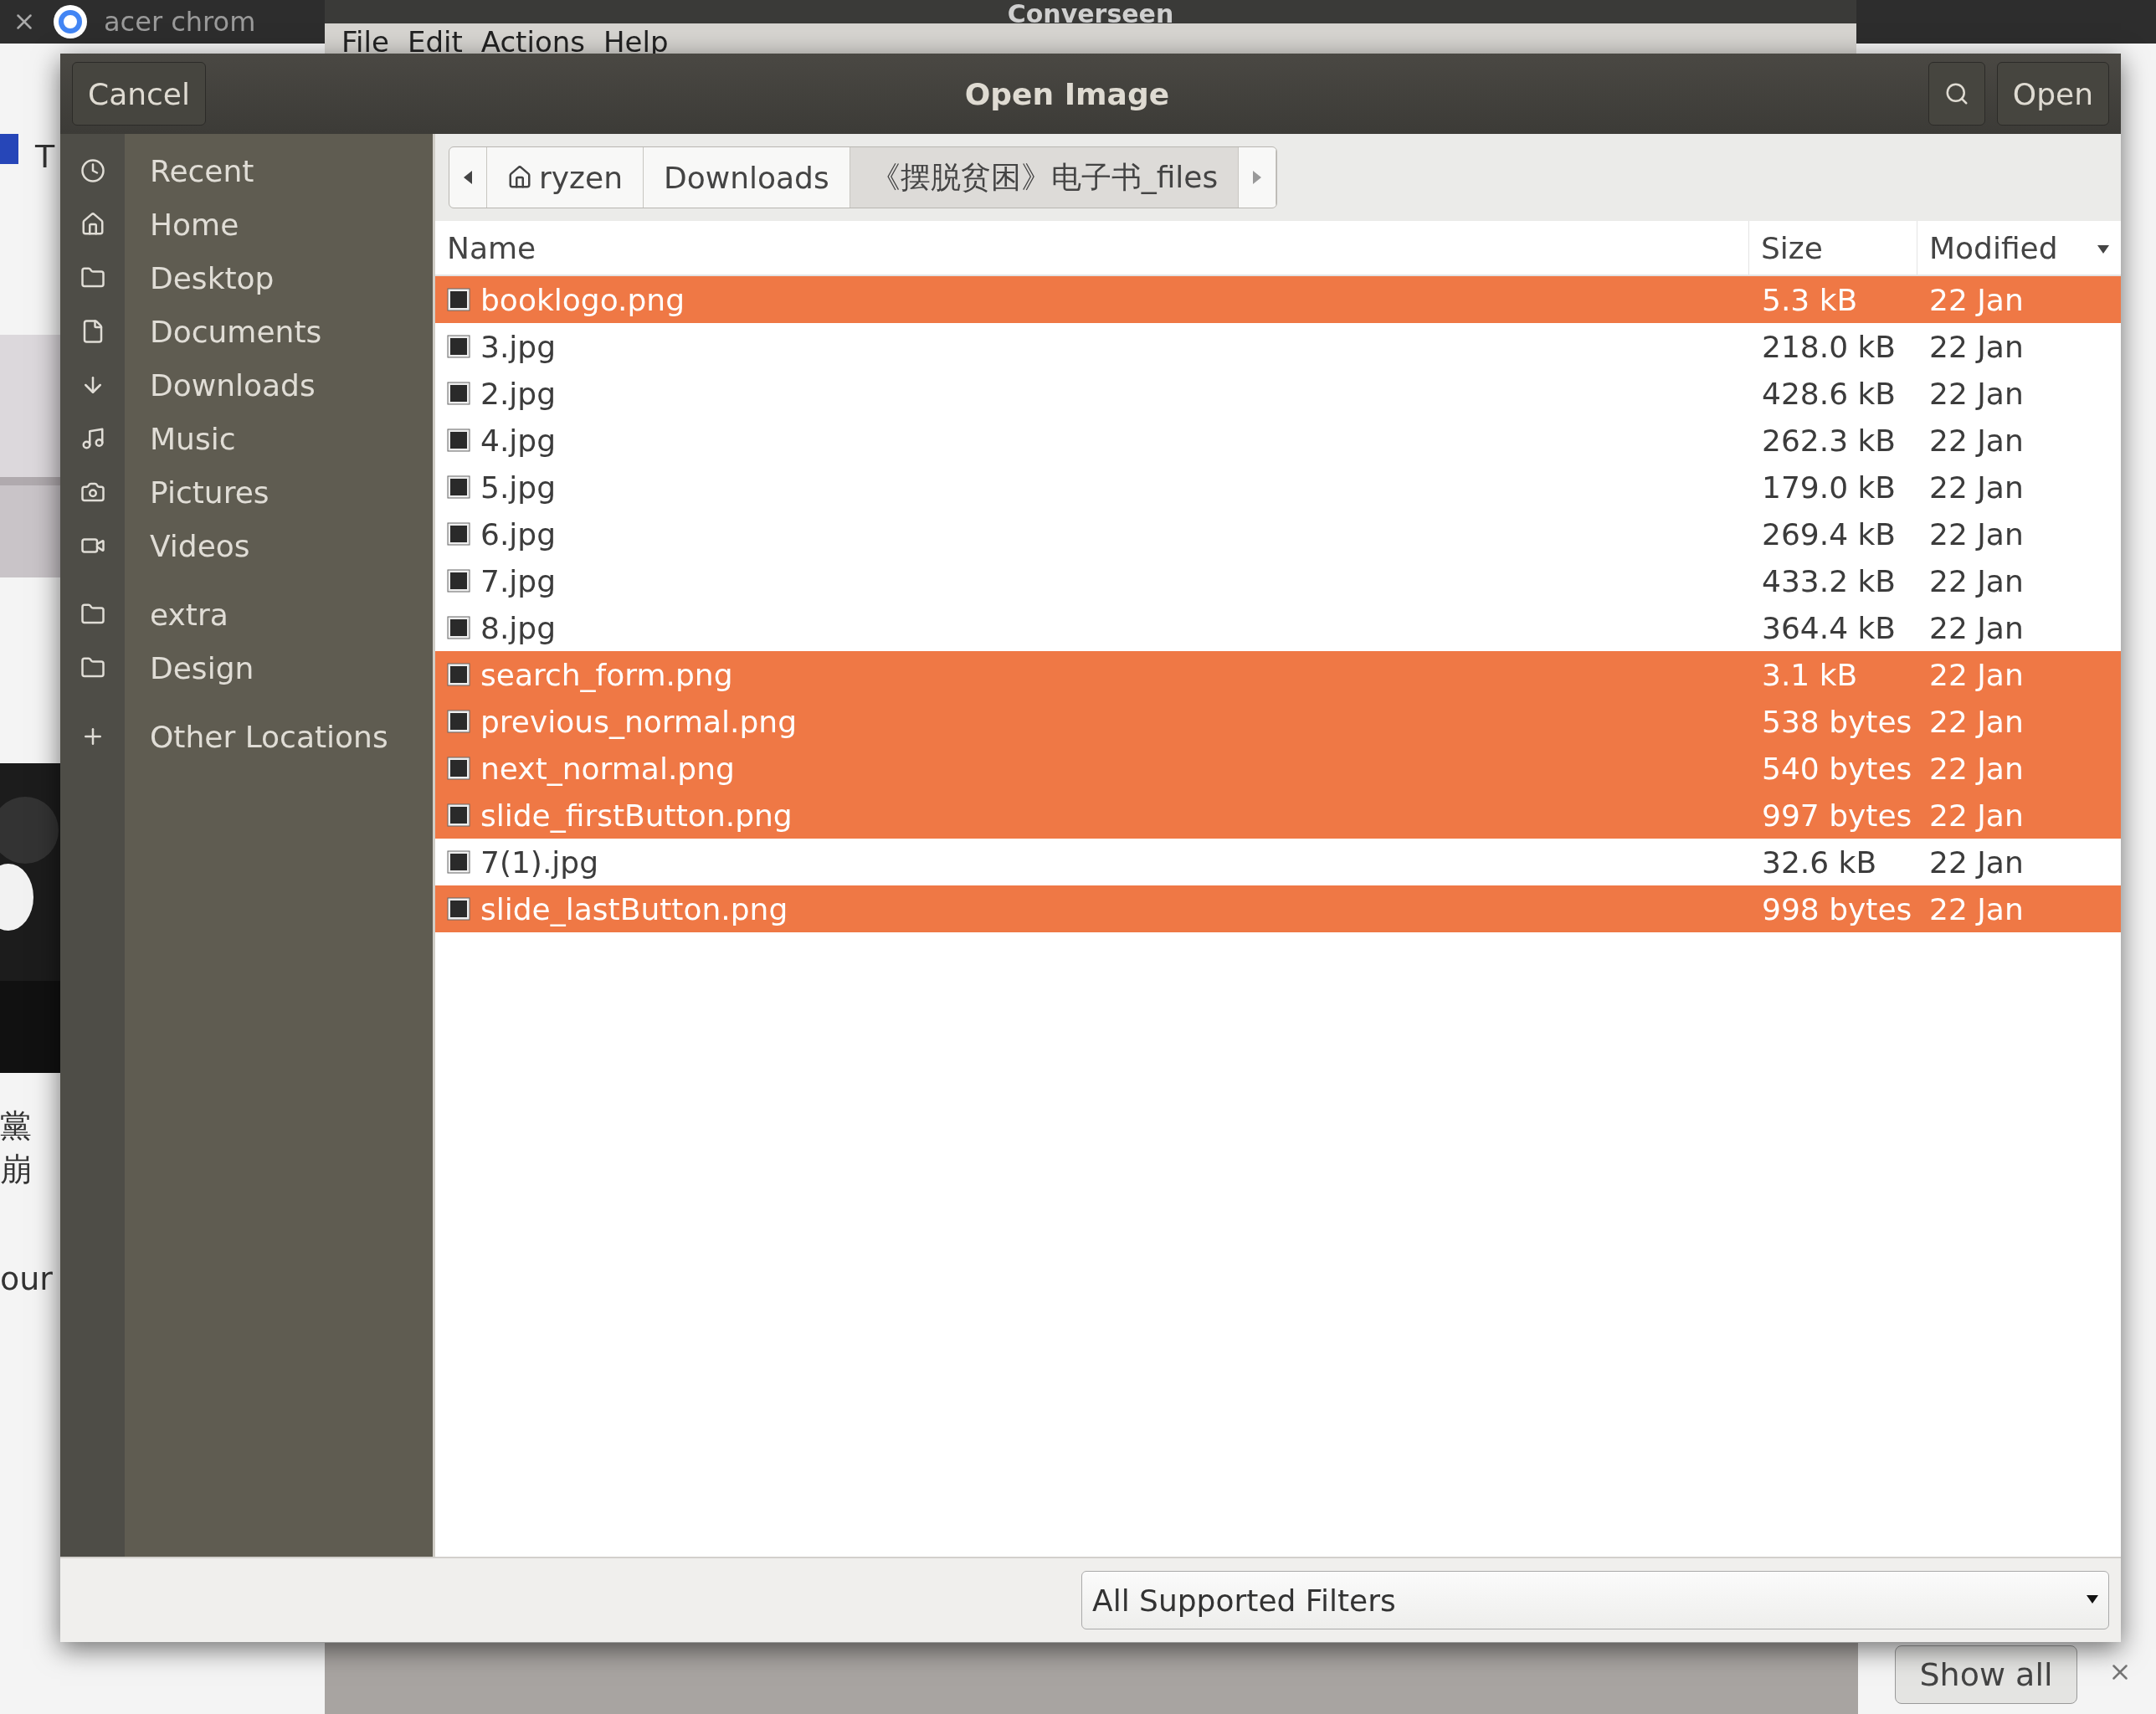 This screenshot has height=1714, width=2156. What do you see at coordinates (246, 224) in the screenshot?
I see `sidebar-item: Home` at bounding box center [246, 224].